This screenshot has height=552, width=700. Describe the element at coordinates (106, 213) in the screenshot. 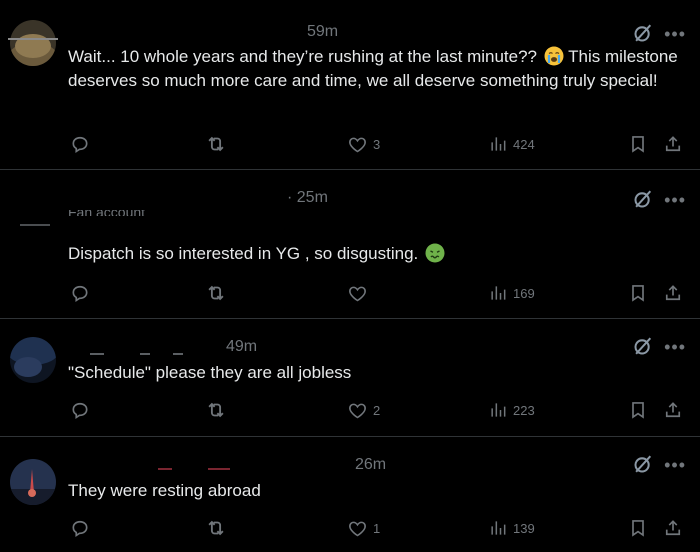

I see `handle-cropped: Fan account` at that location.